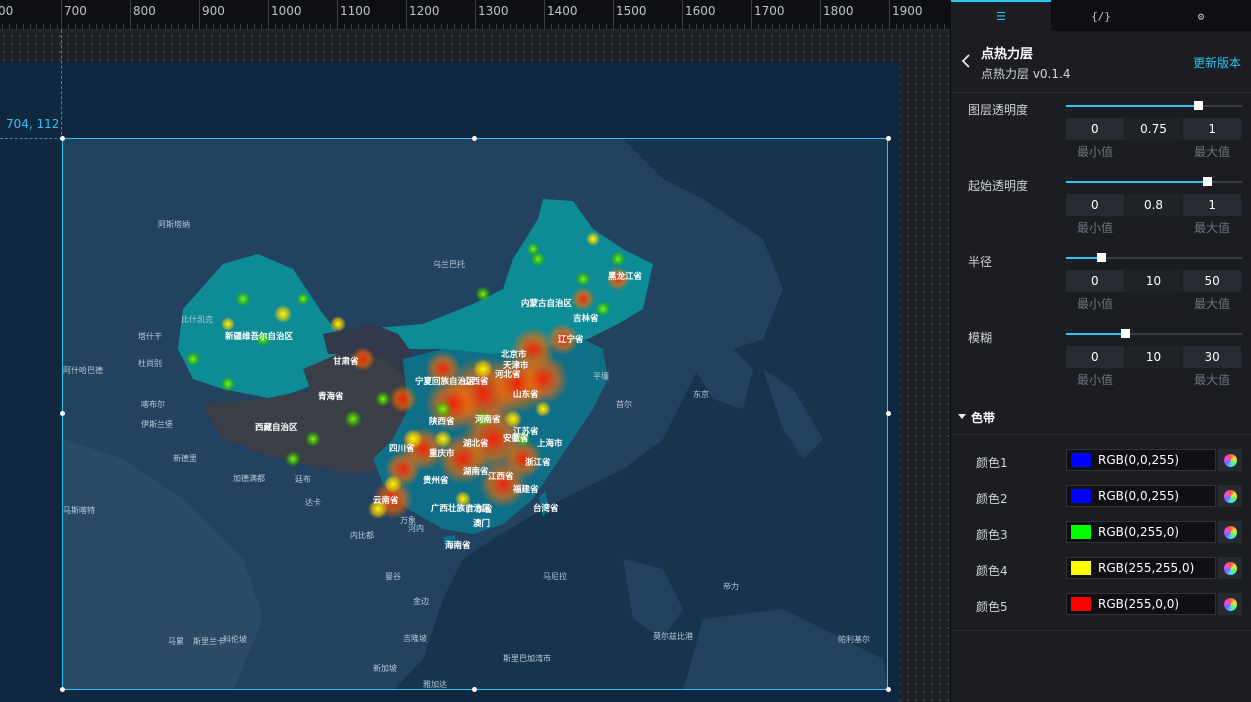 Image resolution: width=1251 pixels, height=702 pixels. Describe the element at coordinates (1212, 228) in the screenshot. I see `max-caption: 最大值` at that location.